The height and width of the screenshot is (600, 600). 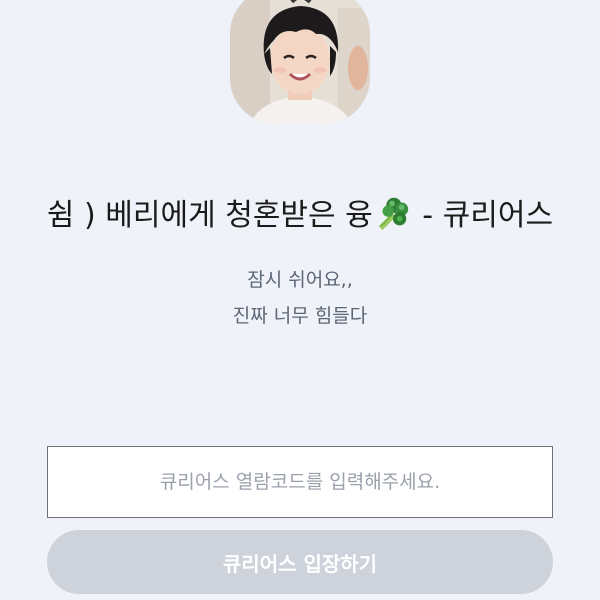 What do you see at coordinates (300, 62) in the screenshot?
I see `profile-avatar` at bounding box center [300, 62].